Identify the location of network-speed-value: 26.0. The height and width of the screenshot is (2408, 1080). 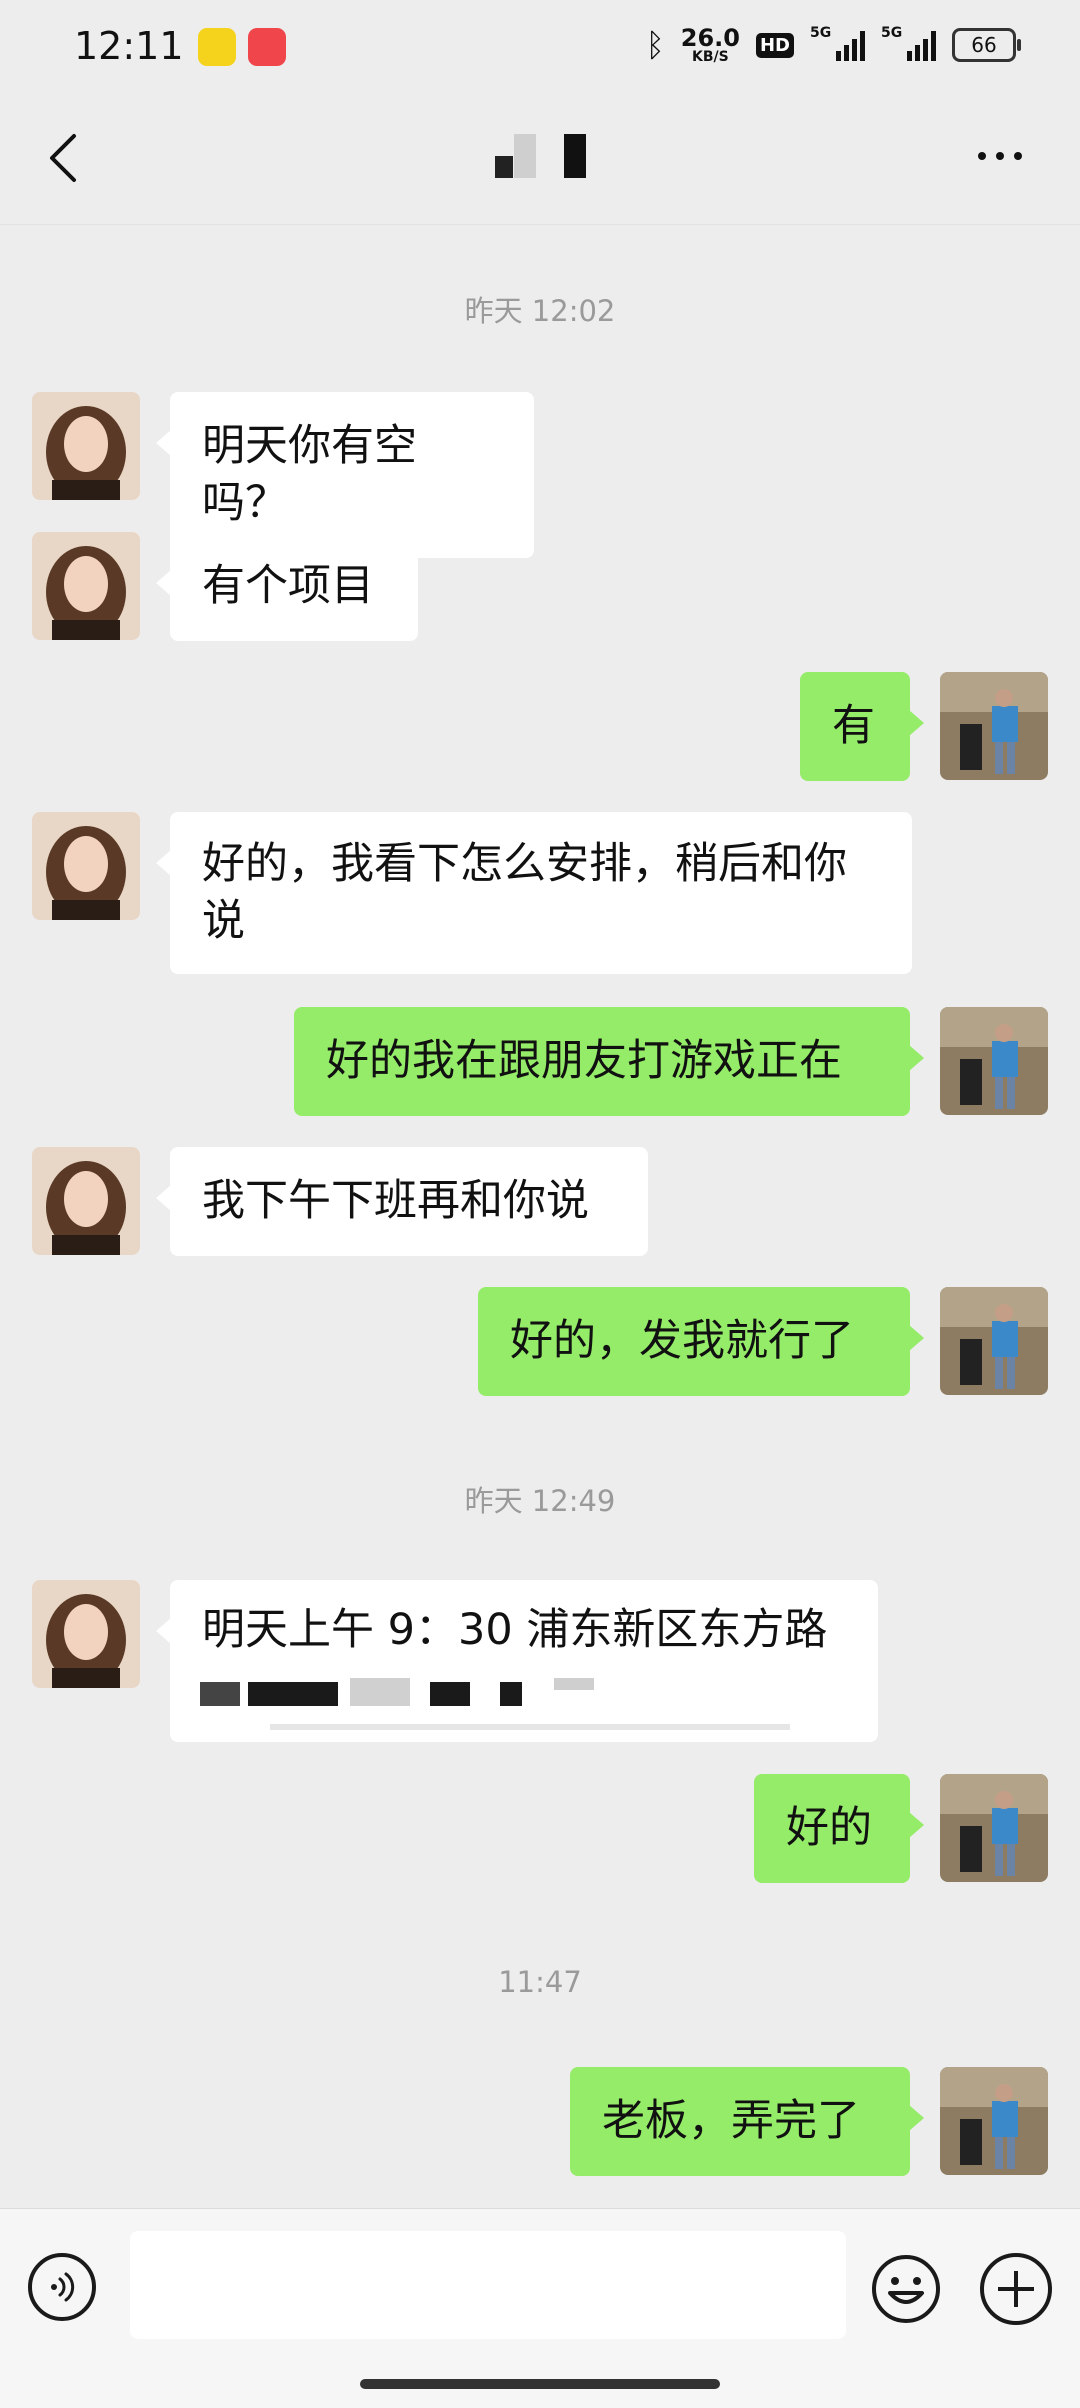
(710, 38).